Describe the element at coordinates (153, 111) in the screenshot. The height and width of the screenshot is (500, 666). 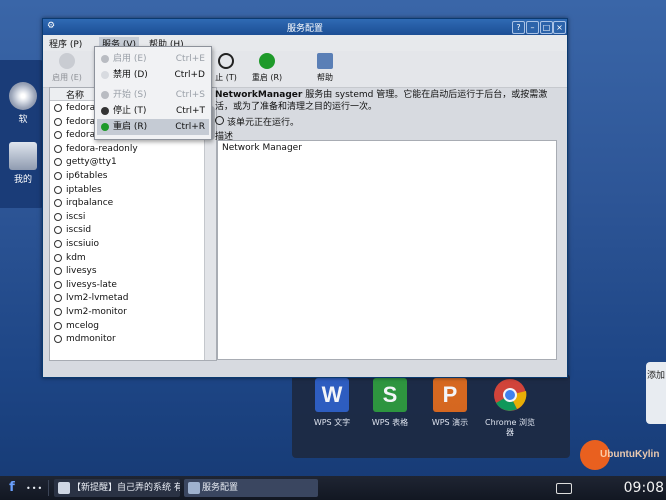
I see `menu-item-stop: 停止 (T) Ctrl+T` at that location.